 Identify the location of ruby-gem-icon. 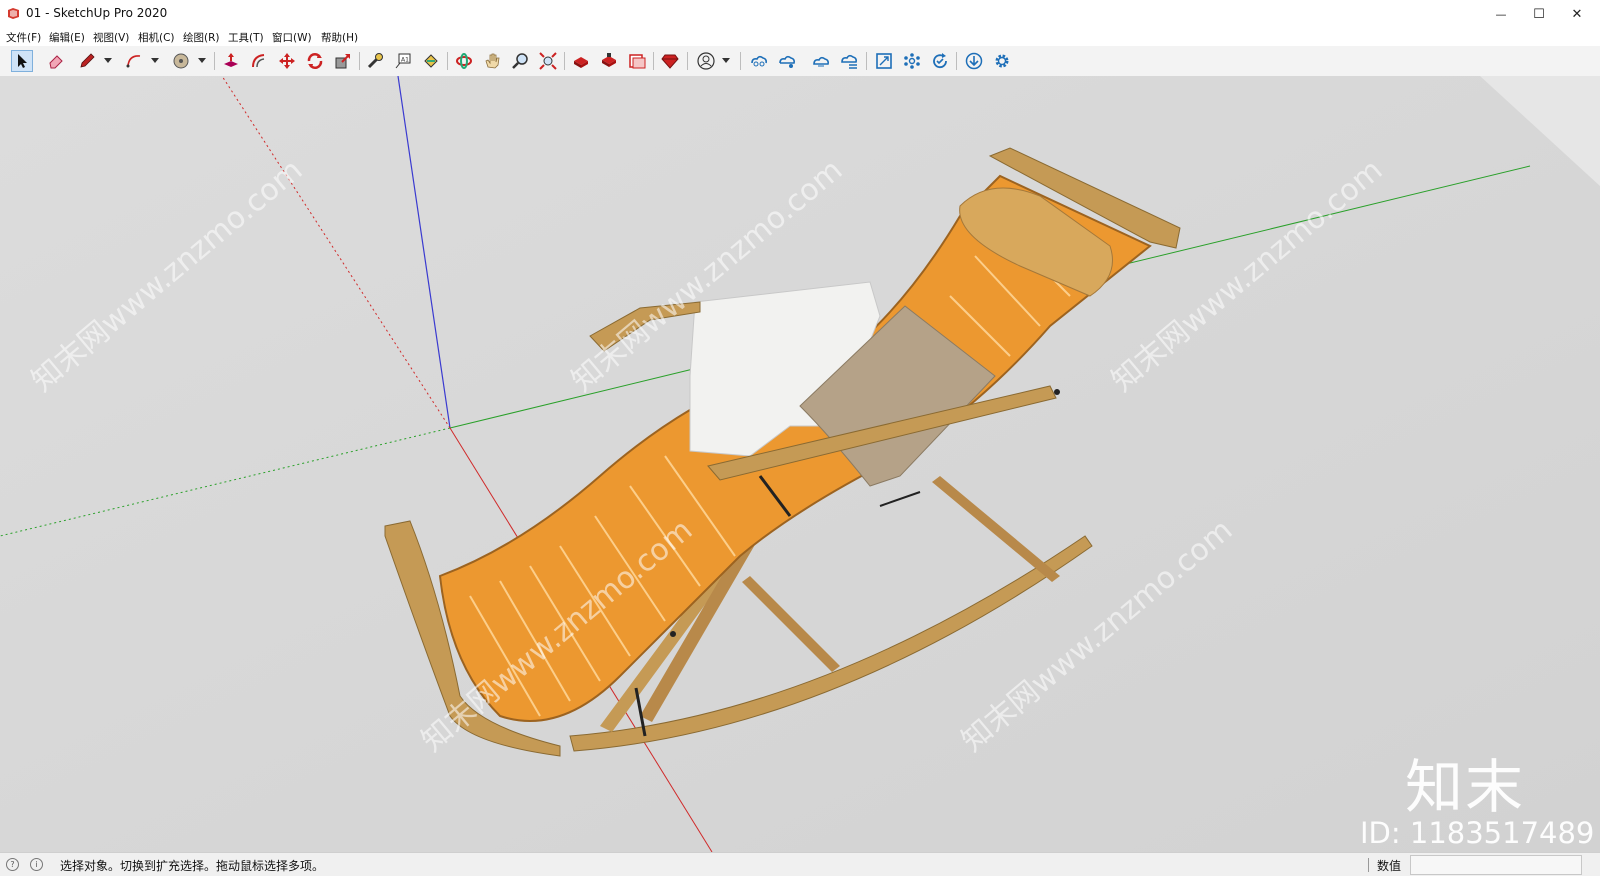
(670, 61).